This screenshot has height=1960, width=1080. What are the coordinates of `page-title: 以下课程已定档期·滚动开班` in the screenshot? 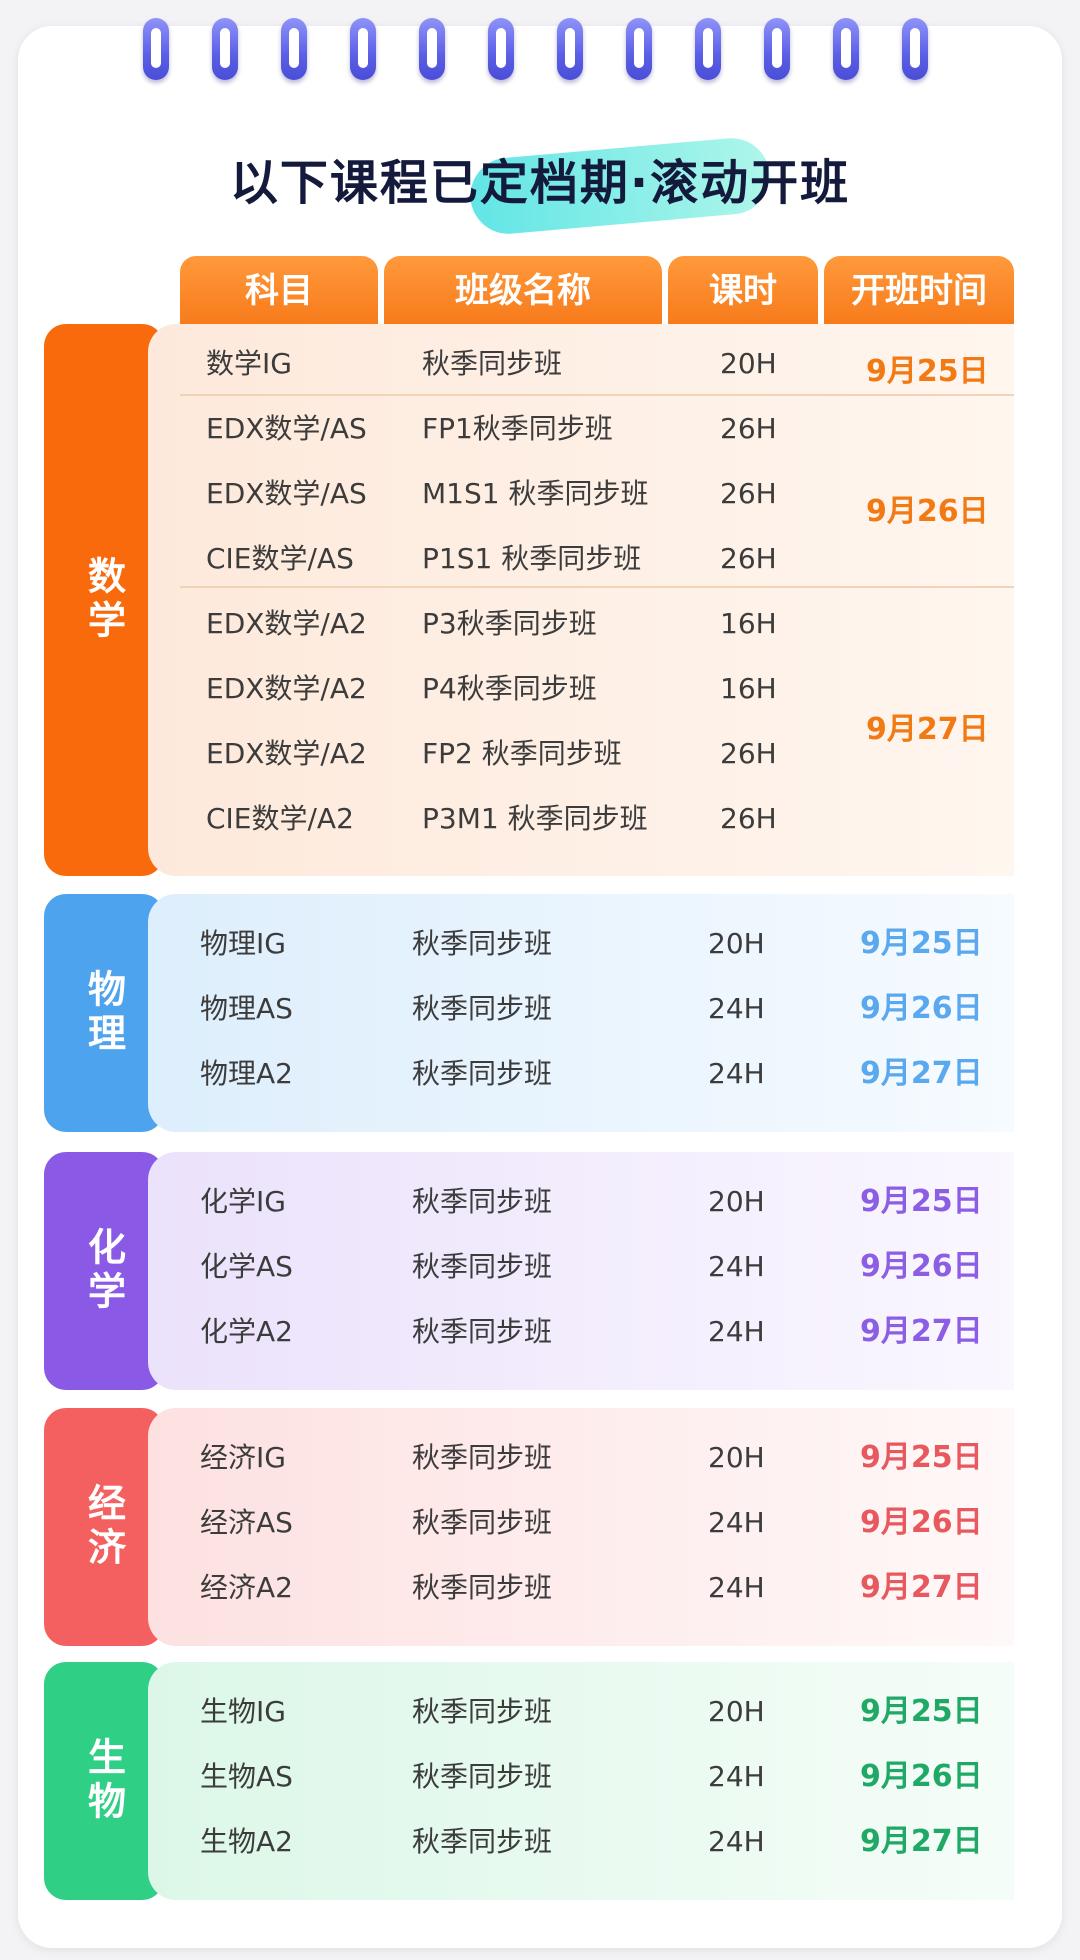 It's located at (540, 183).